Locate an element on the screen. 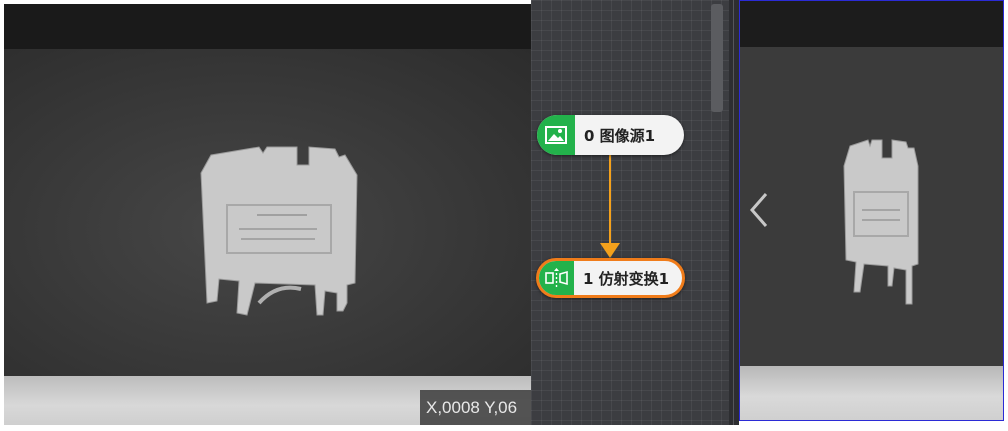  flow-node-image-source: 0 图像源1 is located at coordinates (610, 135).